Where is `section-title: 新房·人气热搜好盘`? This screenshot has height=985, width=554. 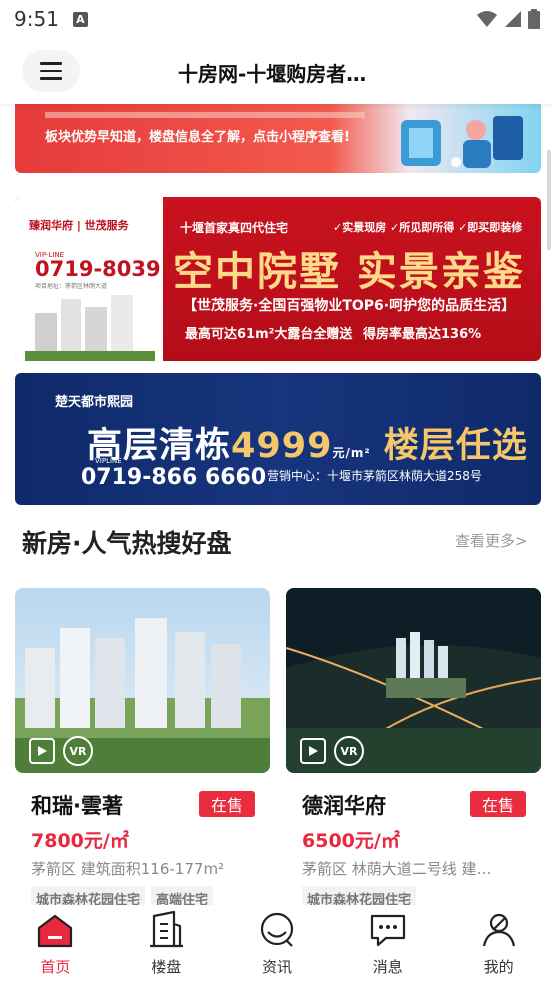 section-title: 新房·人气热搜好盘 is located at coordinates (127, 543).